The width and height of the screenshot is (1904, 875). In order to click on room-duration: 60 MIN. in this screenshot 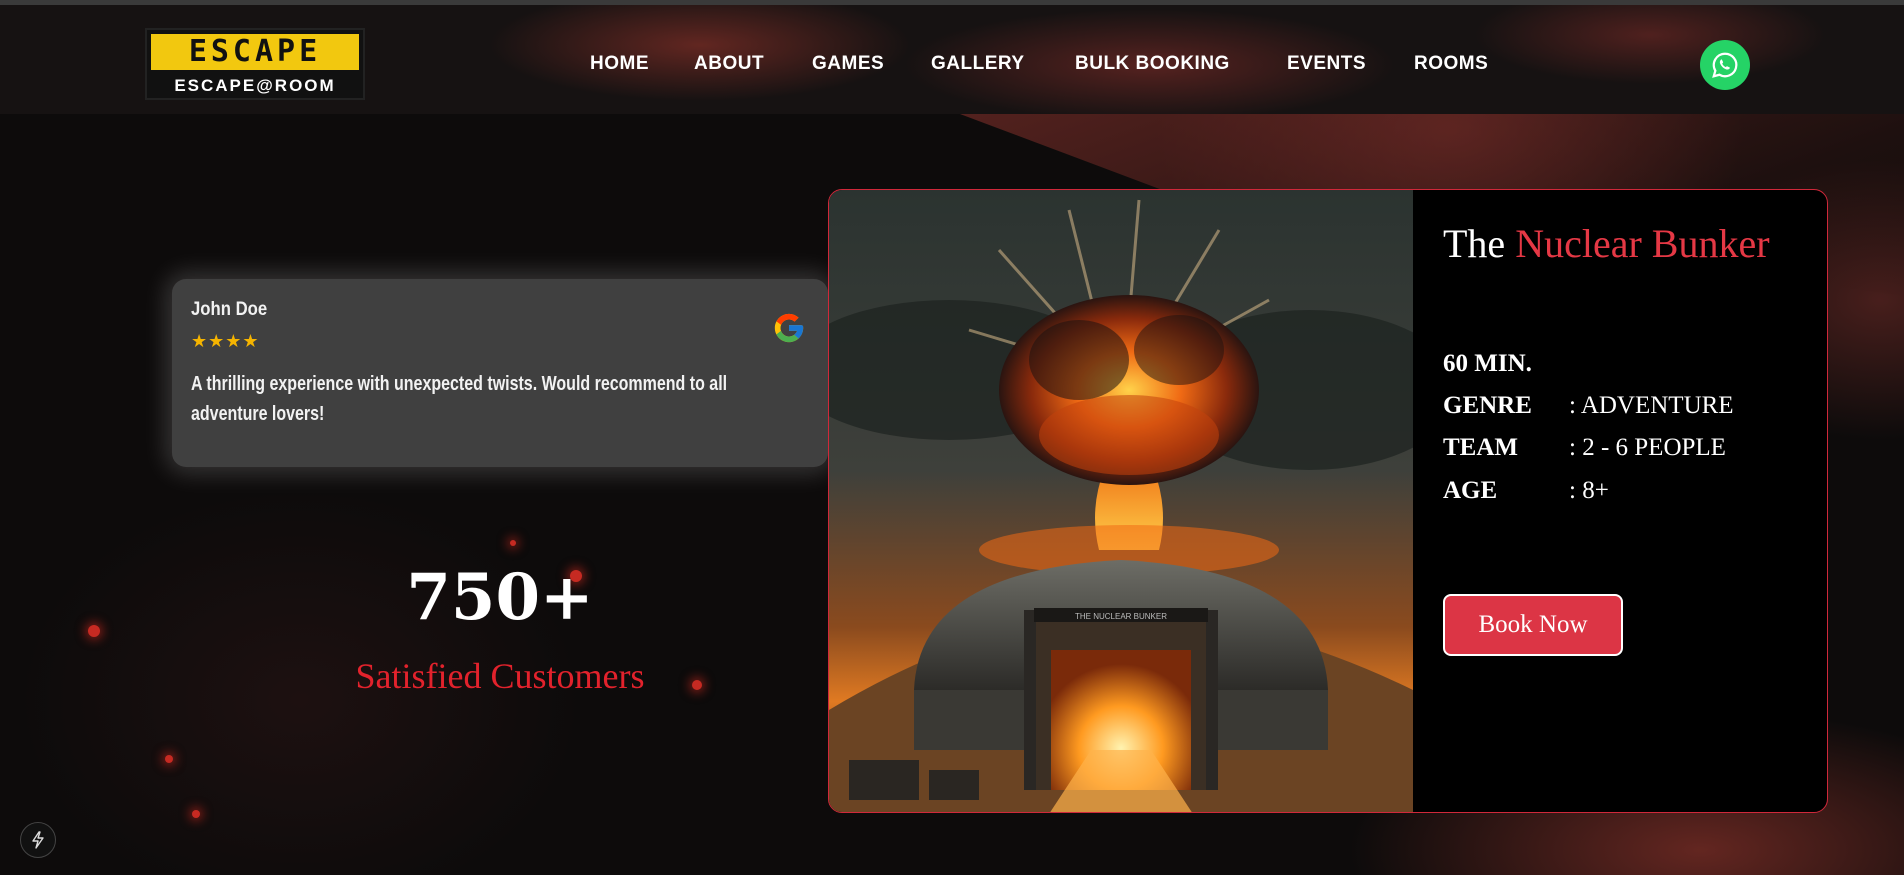, I will do `click(1487, 363)`.